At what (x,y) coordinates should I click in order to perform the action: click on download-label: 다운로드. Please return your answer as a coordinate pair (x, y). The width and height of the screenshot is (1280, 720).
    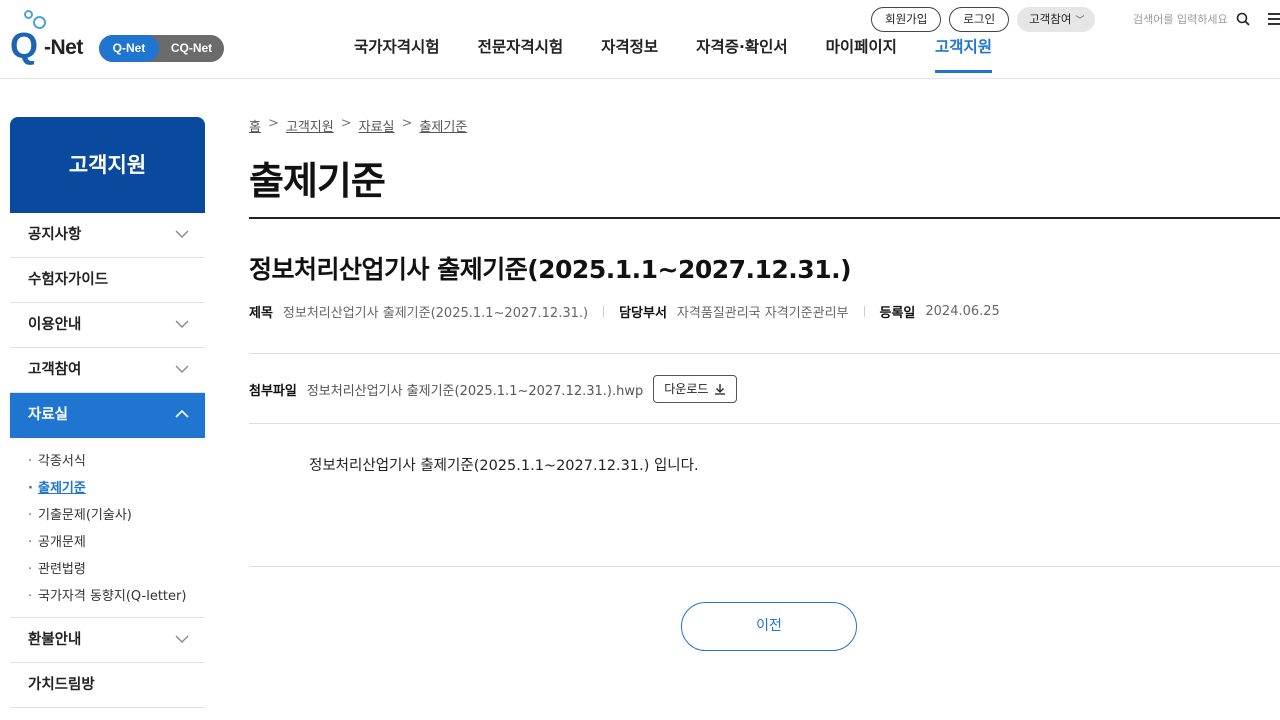
    Looking at the image, I should click on (686, 389).